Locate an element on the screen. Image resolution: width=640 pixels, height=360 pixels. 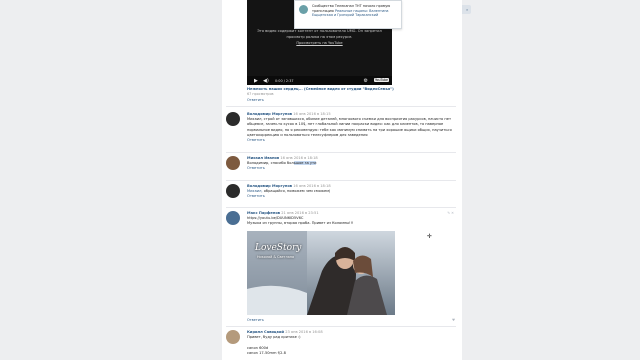
comment-author: Михаил Иванов is located at coordinates (263, 158).